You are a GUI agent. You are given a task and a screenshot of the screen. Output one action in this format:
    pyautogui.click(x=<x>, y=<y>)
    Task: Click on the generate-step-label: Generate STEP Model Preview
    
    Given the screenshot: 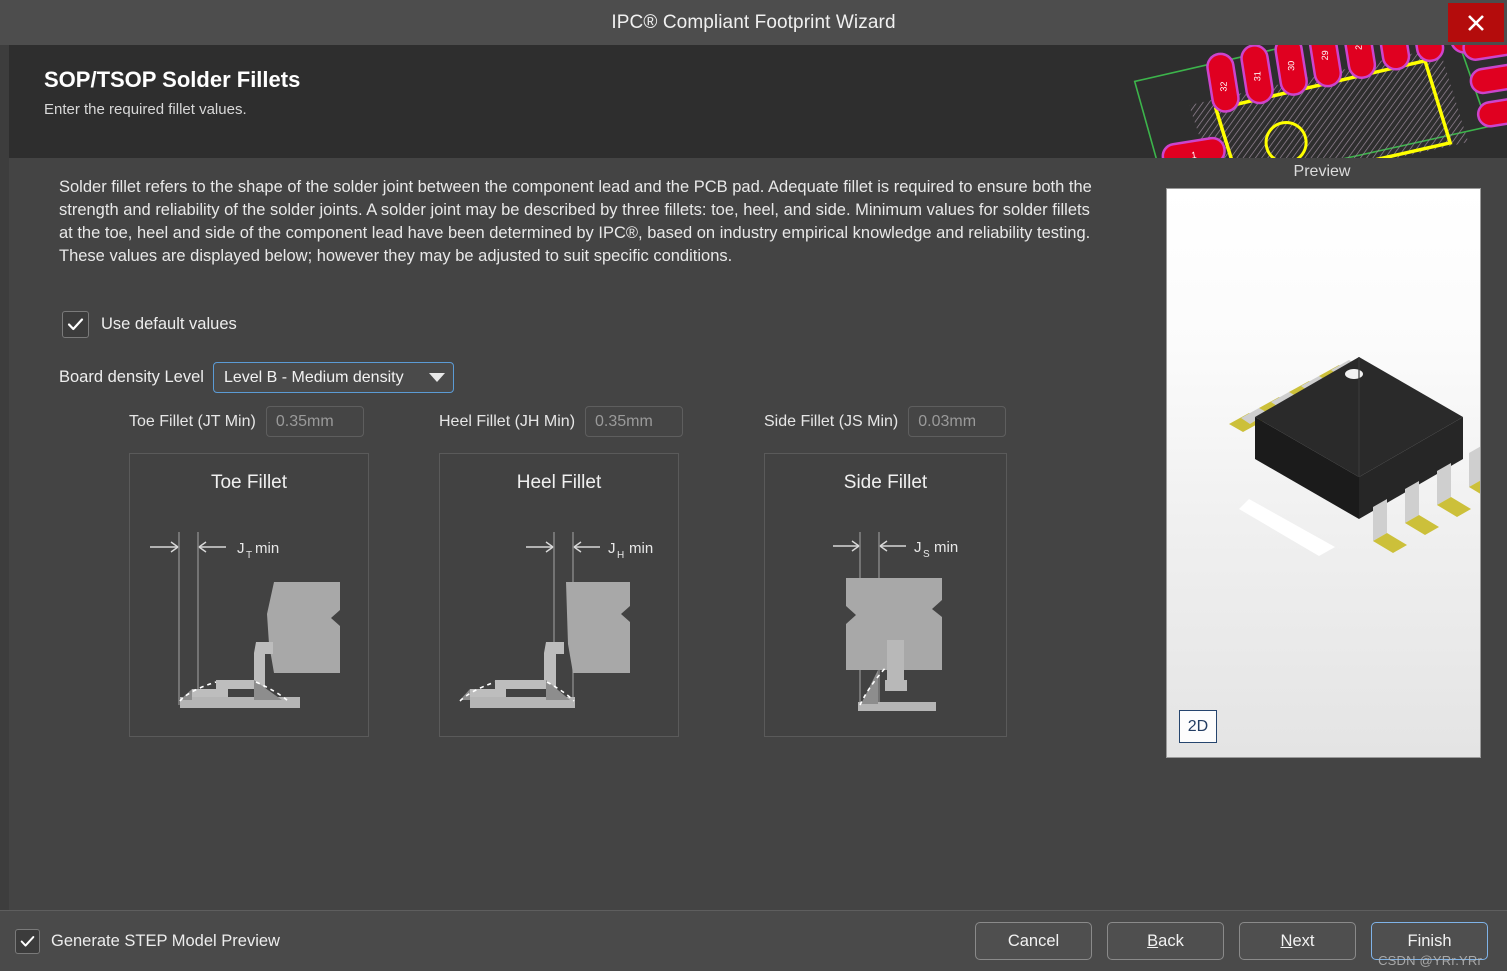 What is the action you would take?
    pyautogui.click(x=165, y=940)
    